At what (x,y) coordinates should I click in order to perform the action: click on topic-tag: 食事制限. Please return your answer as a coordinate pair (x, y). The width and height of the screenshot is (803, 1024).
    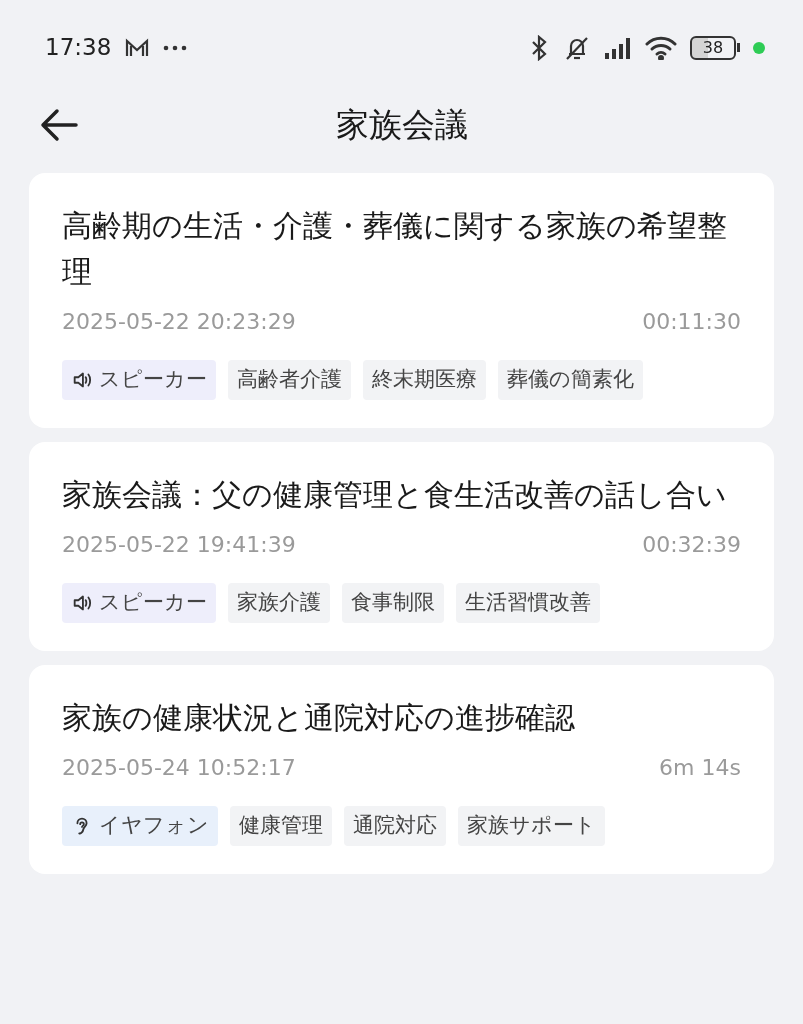
    Looking at the image, I should click on (393, 603).